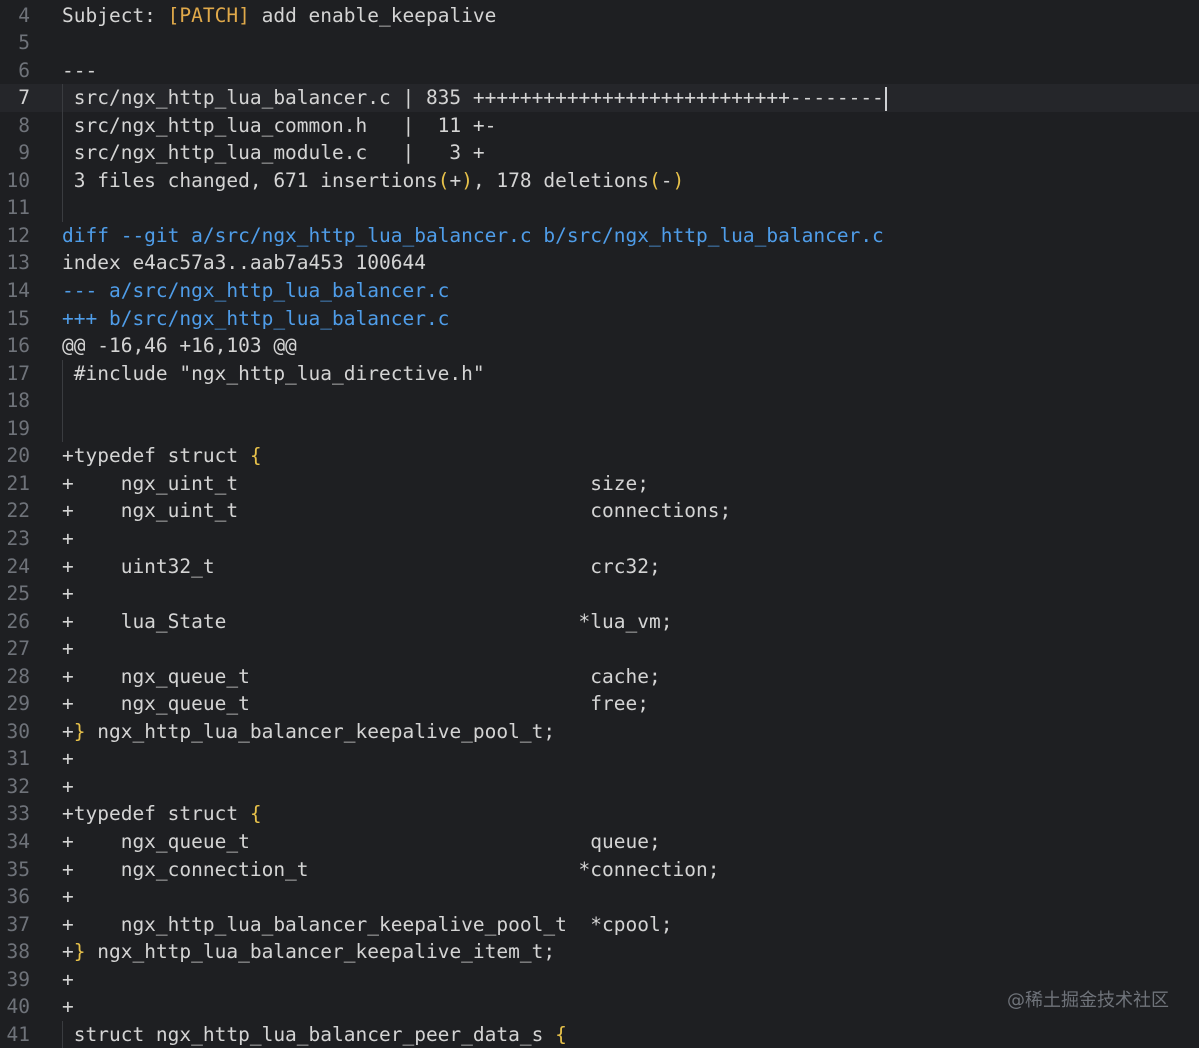 The image size is (1199, 1048). I want to click on code-text: src/ngx_http_lua_common.h | 11 +-, so click(279, 126).